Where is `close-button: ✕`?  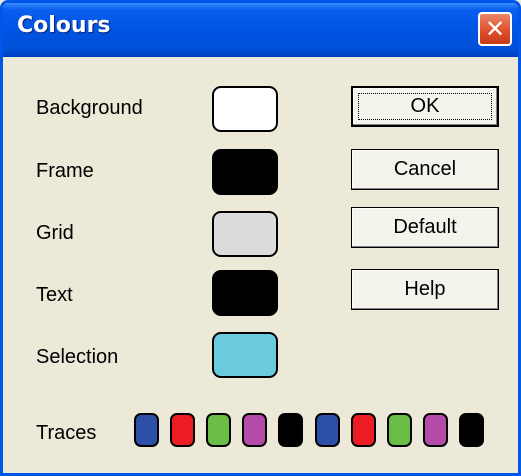
close-button: ✕ is located at coordinates (495, 29).